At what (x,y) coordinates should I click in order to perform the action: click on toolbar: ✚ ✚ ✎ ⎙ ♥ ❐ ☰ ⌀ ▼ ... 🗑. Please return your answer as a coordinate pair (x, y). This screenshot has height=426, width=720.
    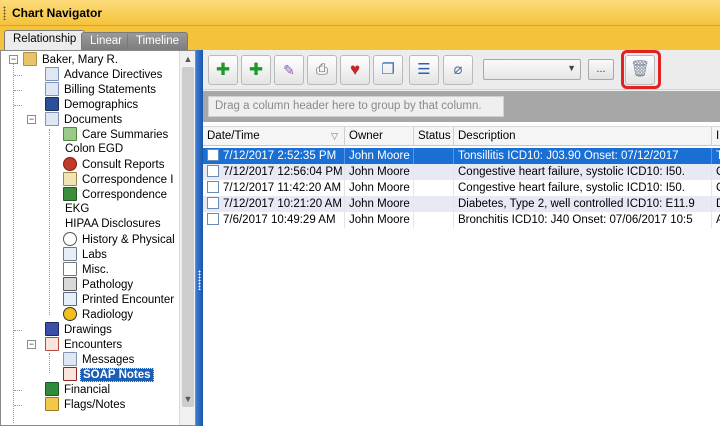
    Looking at the image, I should click on (461, 70).